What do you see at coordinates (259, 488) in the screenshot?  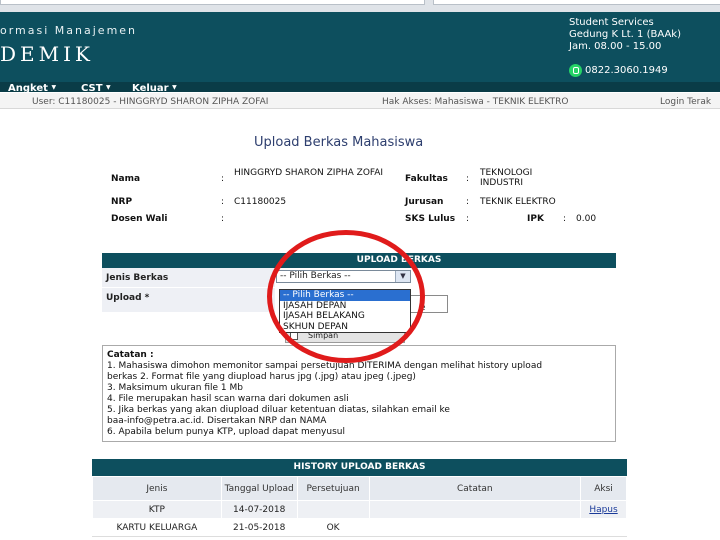 I see `col-tanggal-upload: Tanggal Upload` at bounding box center [259, 488].